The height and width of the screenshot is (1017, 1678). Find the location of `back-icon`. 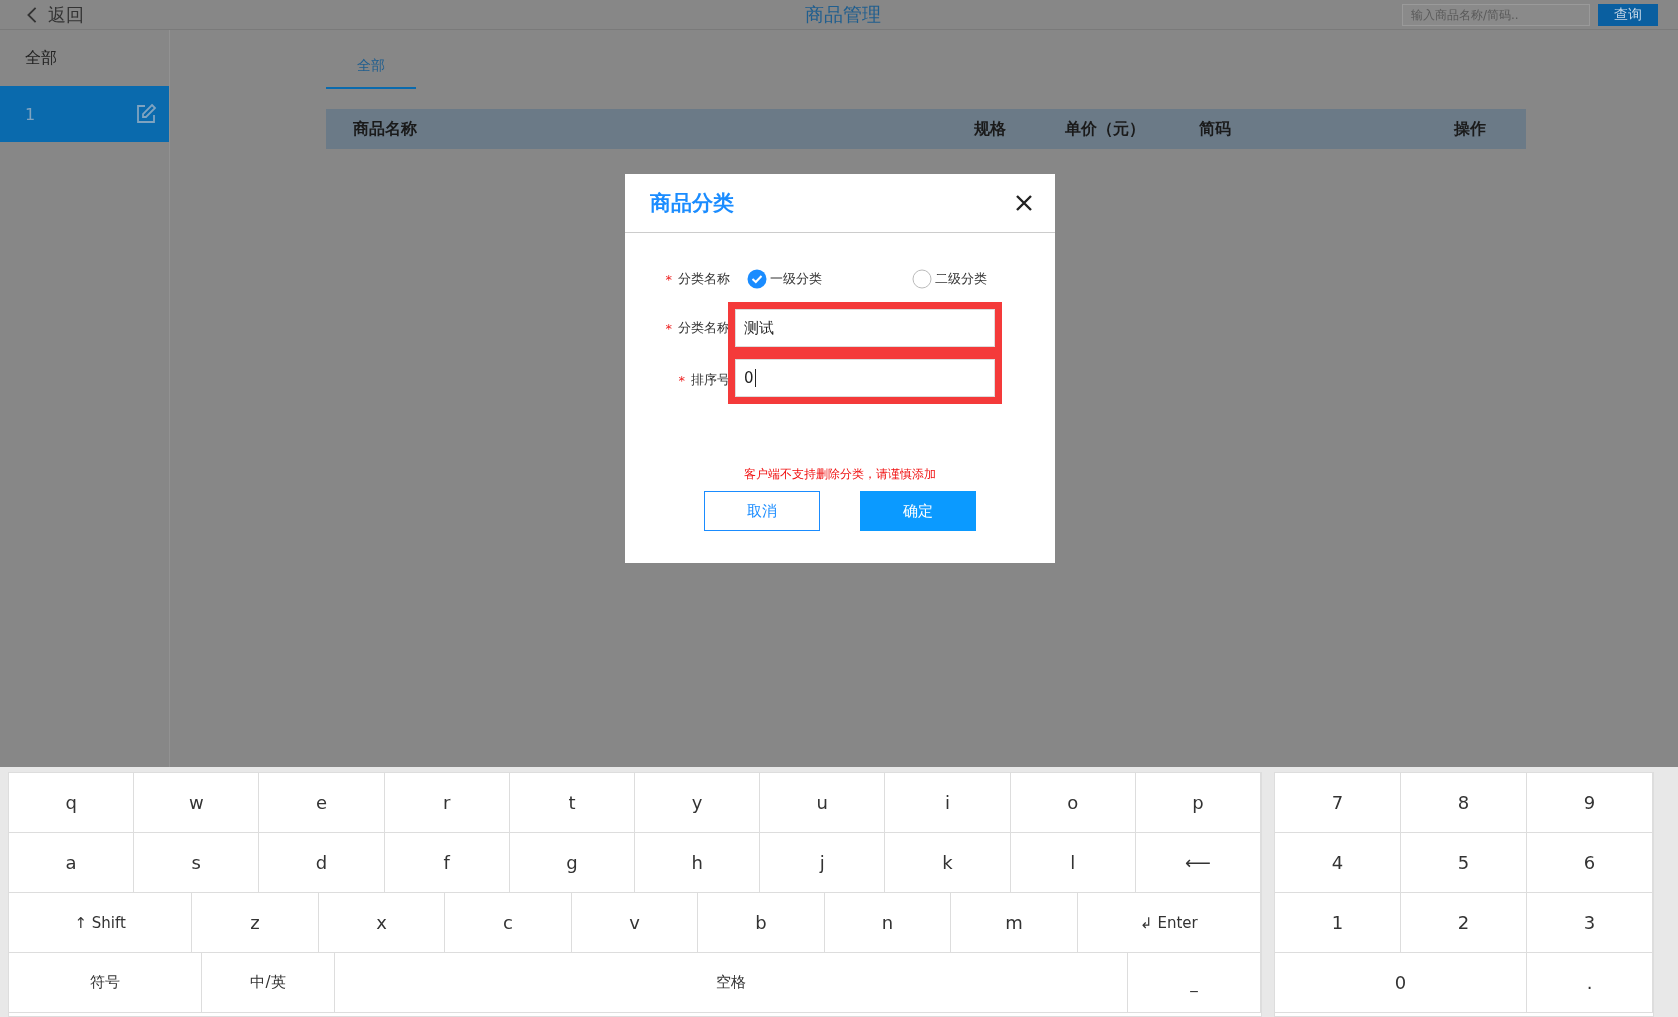

back-icon is located at coordinates (32, 14).